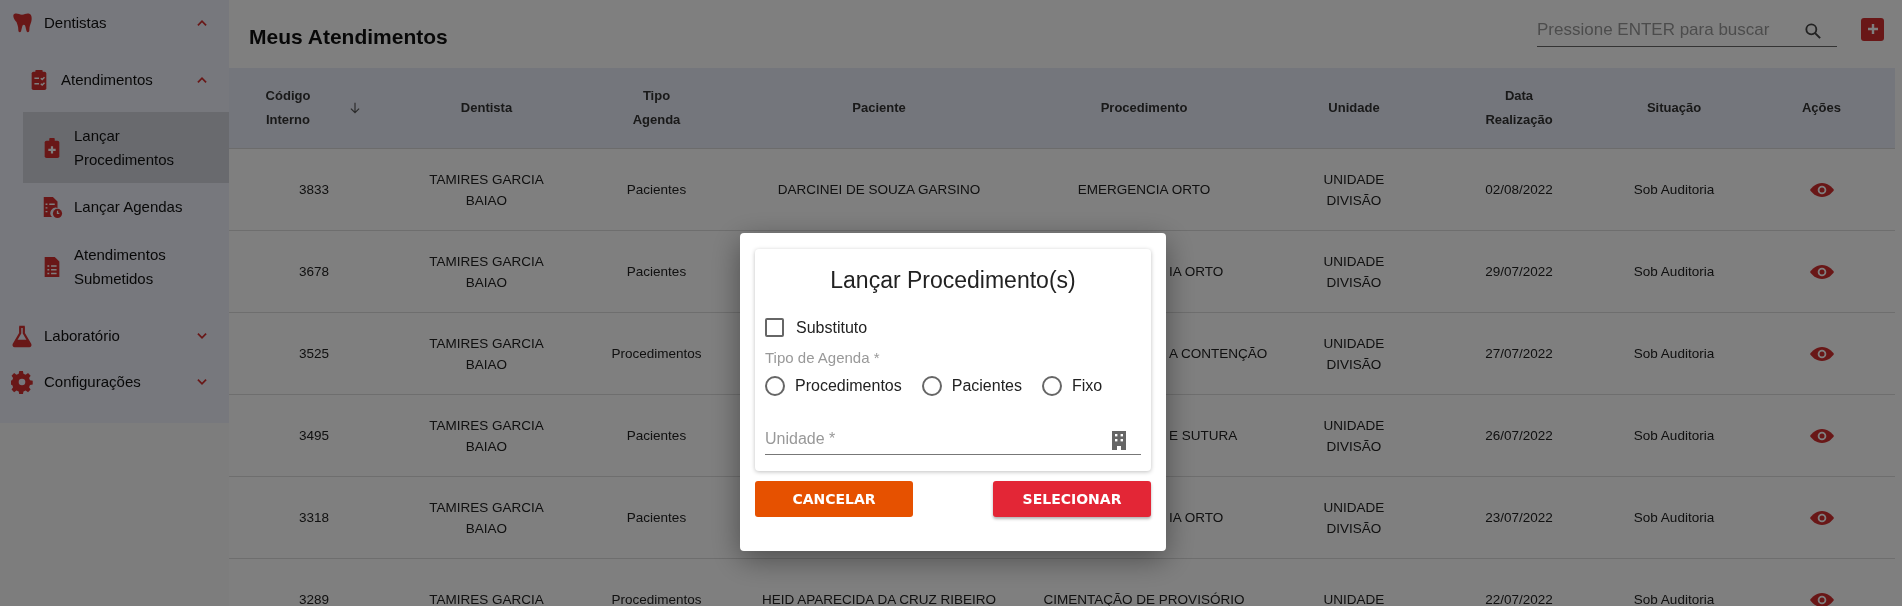 This screenshot has height=606, width=1902. Describe the element at coordinates (879, 190) in the screenshot. I see `table-cell-text: DARCINEI DE SOUZA GARSINO` at that location.